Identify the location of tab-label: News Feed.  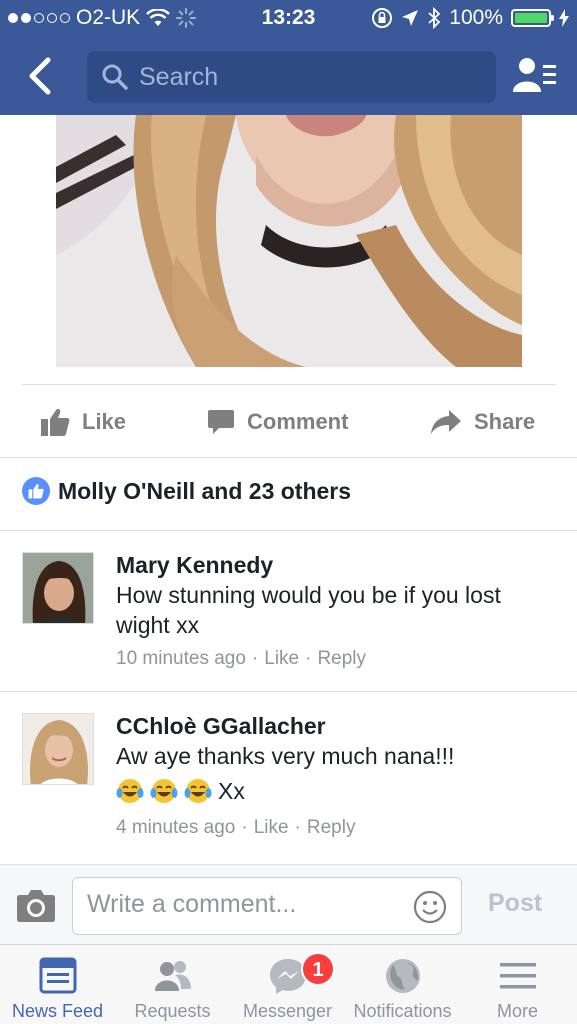
(57, 1011).